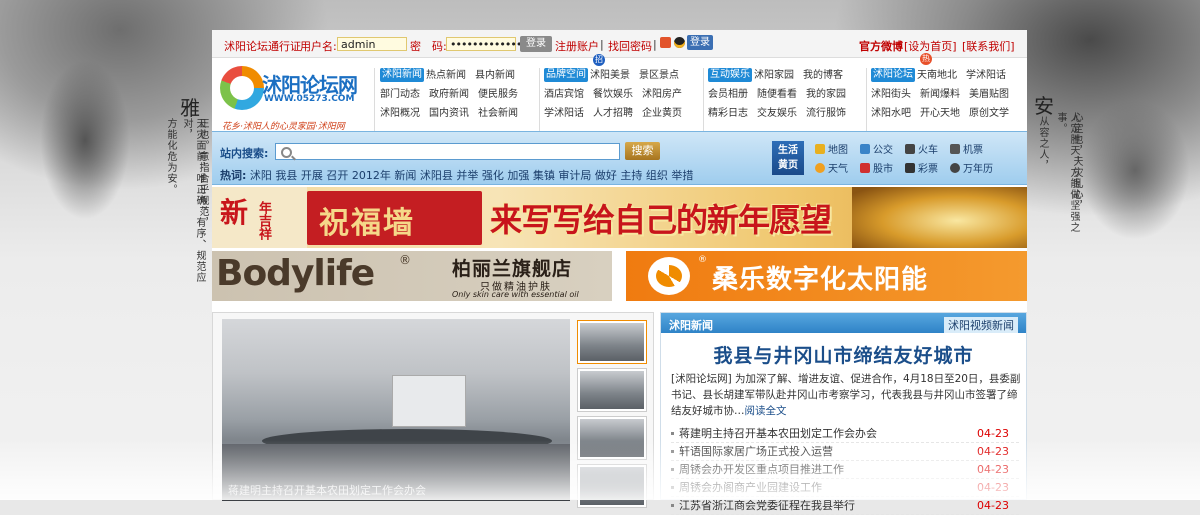  Describe the element at coordinates (402, 75) in the screenshot. I see `nav-tag-news: 沭阳新闻` at that location.